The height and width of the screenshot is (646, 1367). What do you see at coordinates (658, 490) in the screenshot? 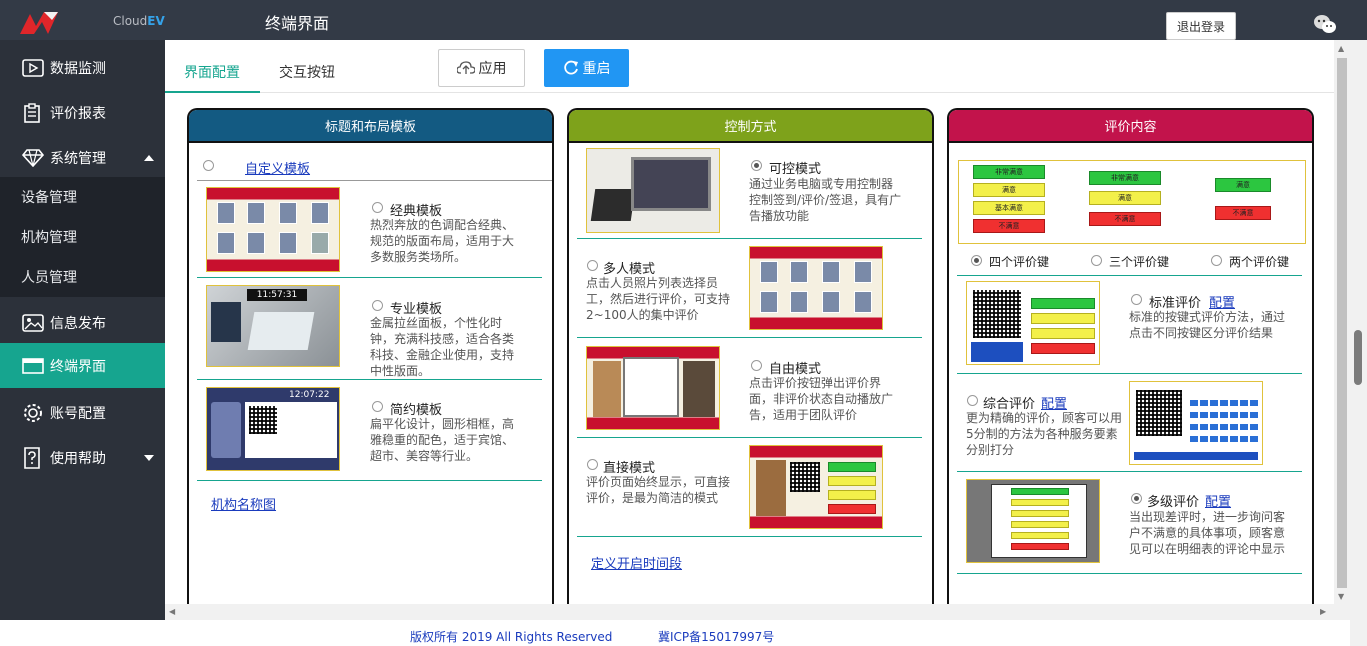
I see `option-description: 评价页面始终显示，可直接评价，是最为简洁的模式` at bounding box center [658, 490].